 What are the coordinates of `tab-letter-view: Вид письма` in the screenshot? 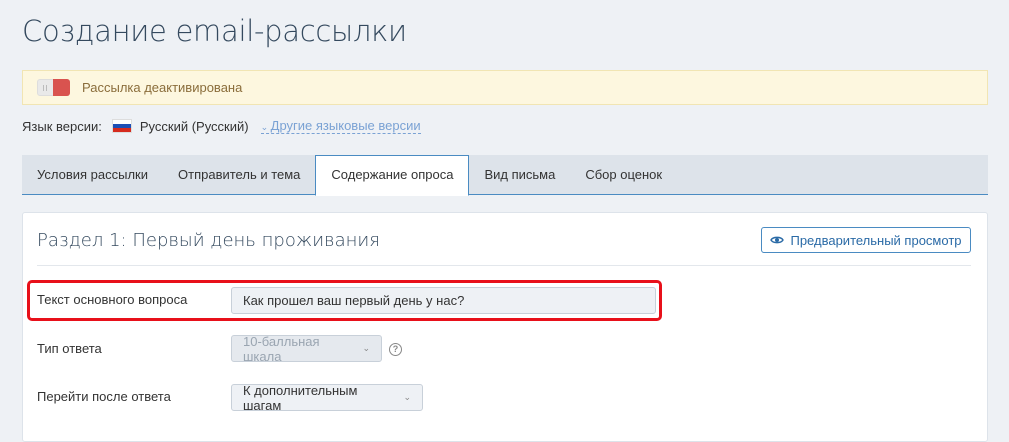 It's located at (519, 174).